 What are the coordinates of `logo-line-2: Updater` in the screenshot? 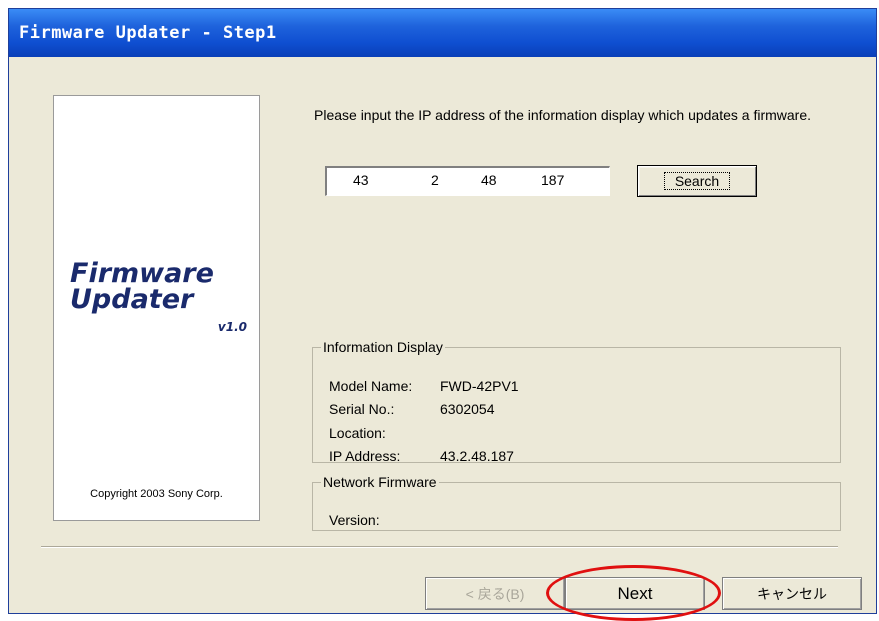 It's located at (132, 299).